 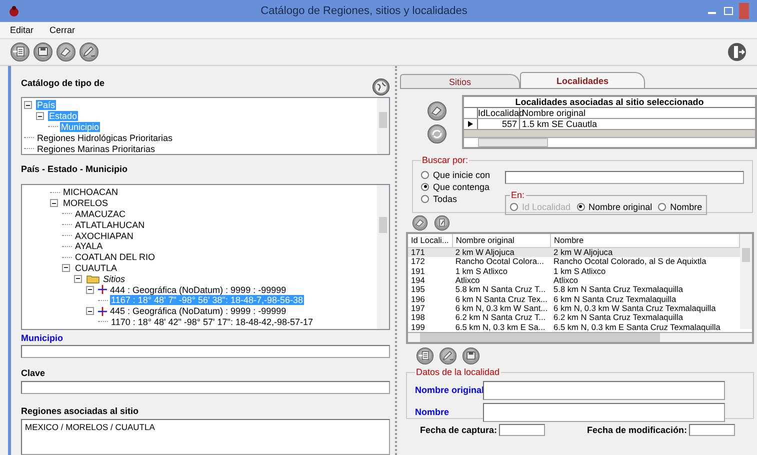 I want to click on table-cell-text: 6.5 km N, 0.3 km E Santa Cruz Texmalaquilla, so click(x=637, y=327).